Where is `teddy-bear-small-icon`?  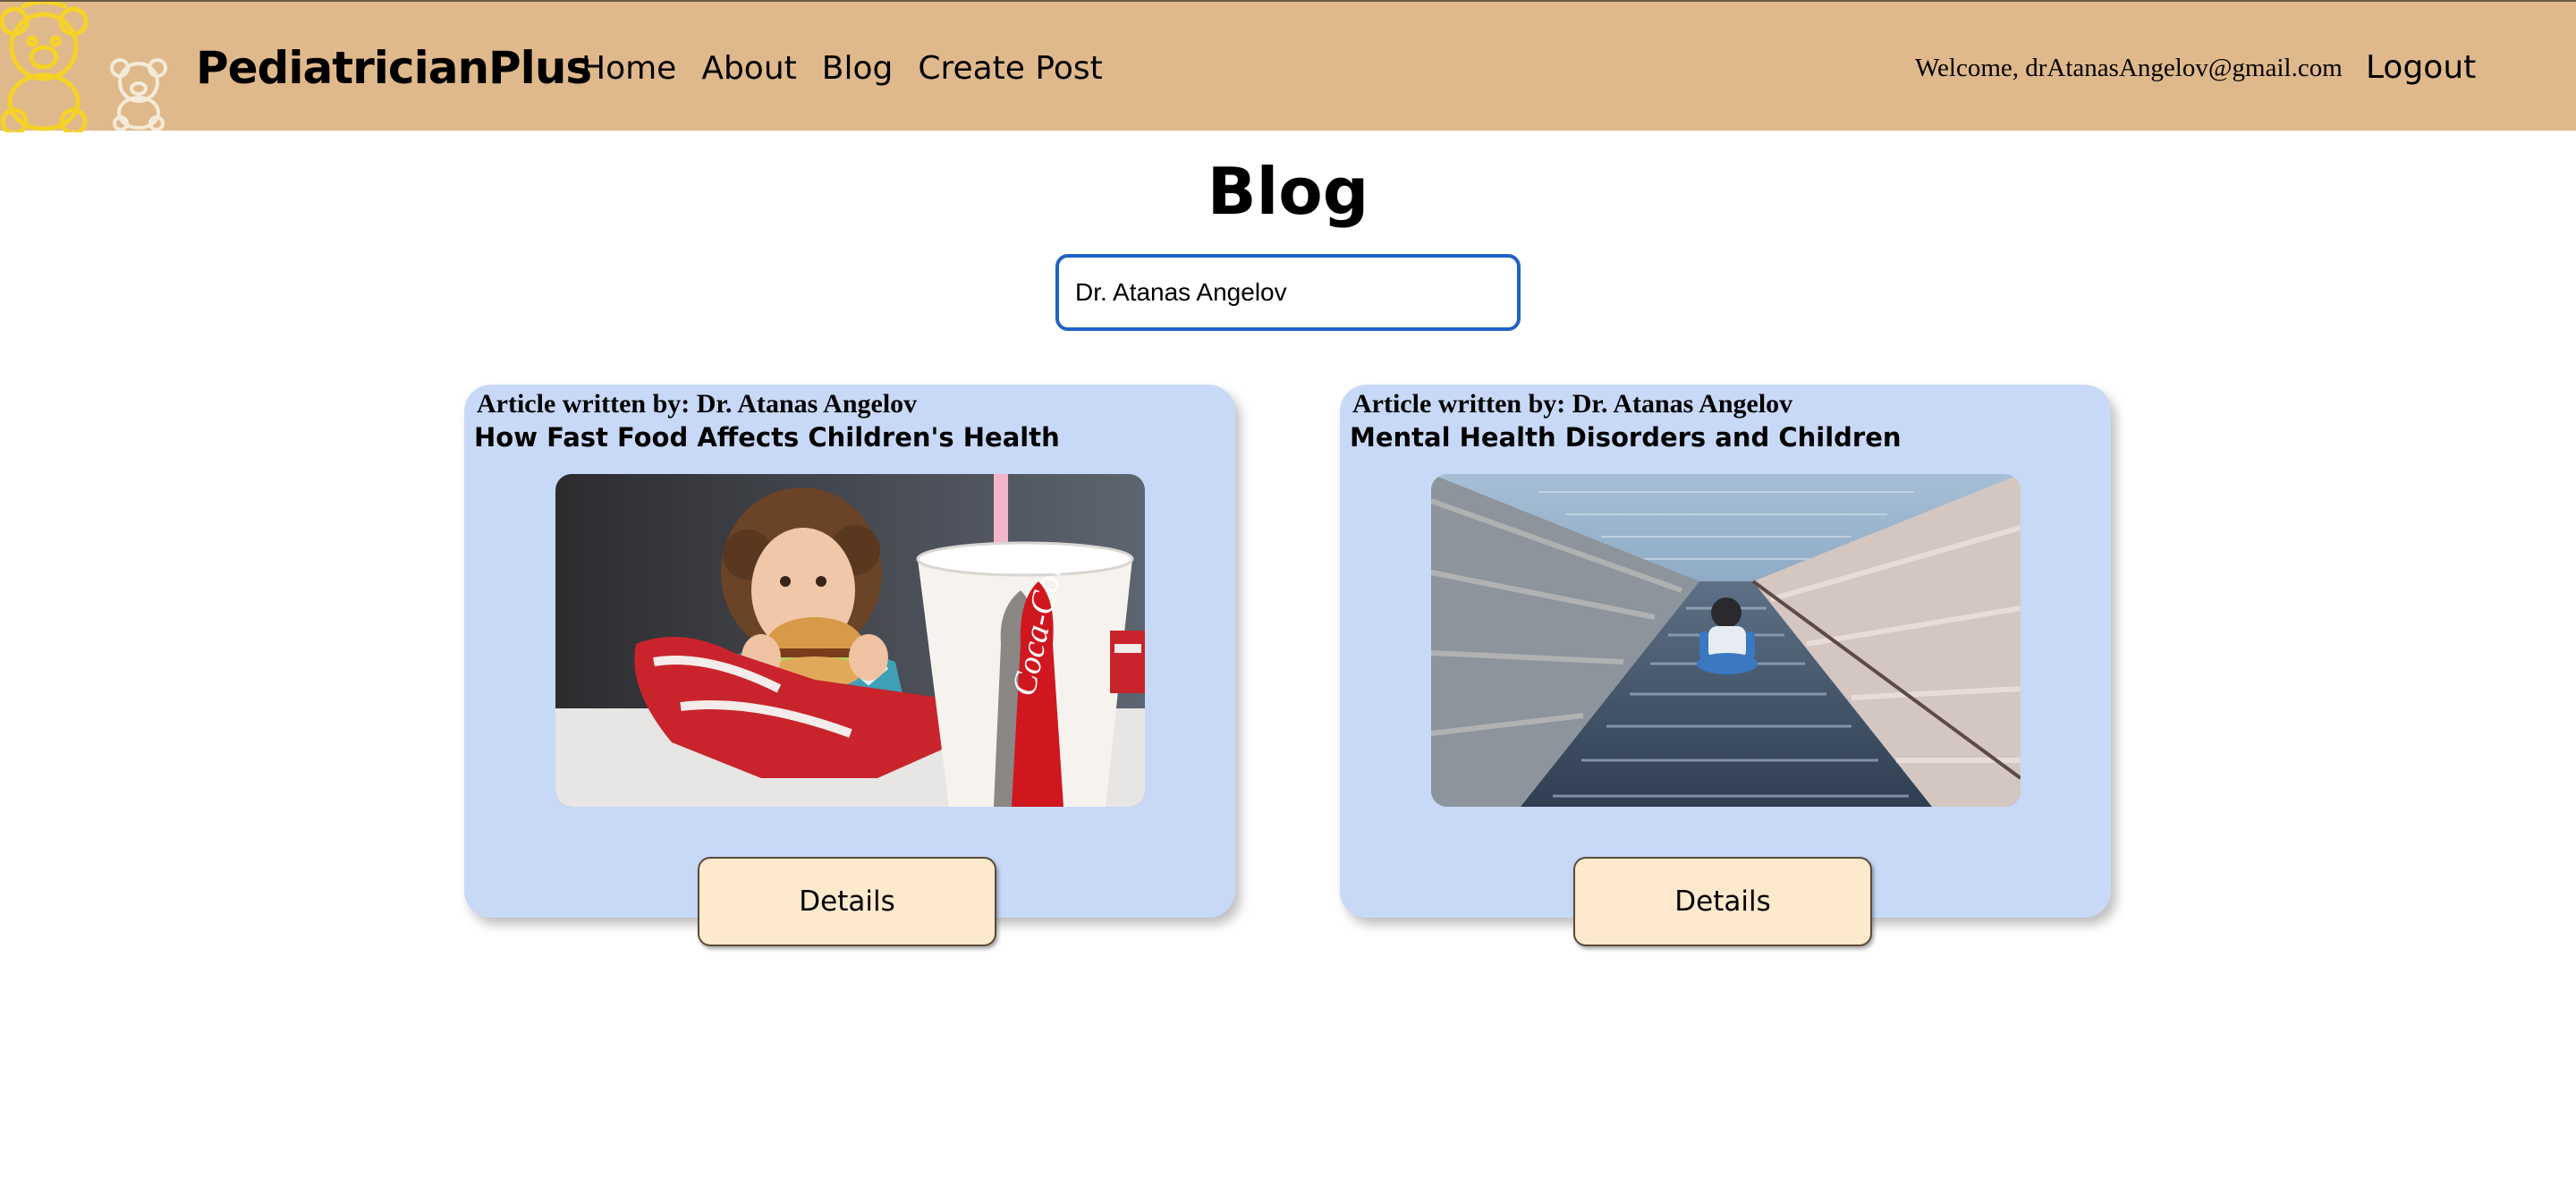
teddy-bear-small-icon is located at coordinates (138, 94).